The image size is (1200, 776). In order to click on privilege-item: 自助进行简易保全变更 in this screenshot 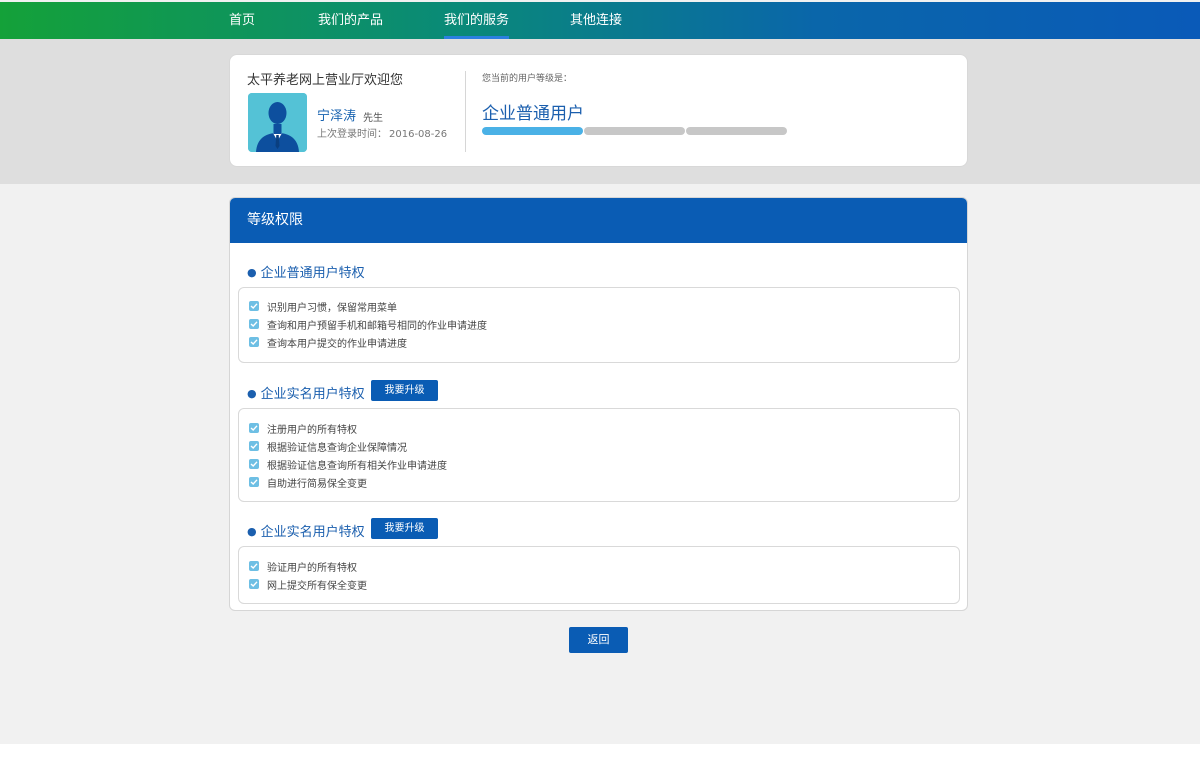, I will do `click(308, 482)`.